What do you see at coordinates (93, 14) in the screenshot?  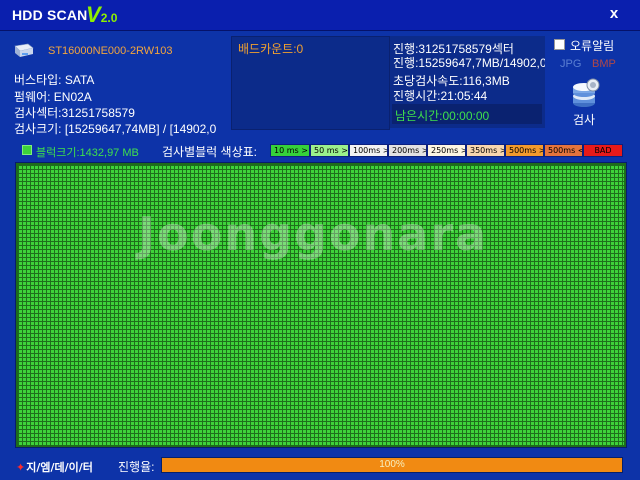 I see `version-prefix: V` at bounding box center [93, 14].